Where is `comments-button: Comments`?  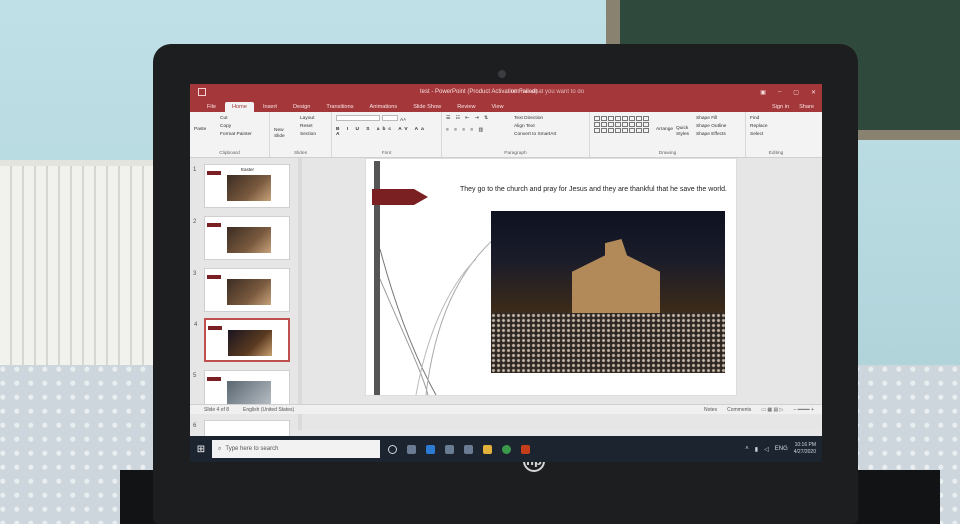 comments-button: Comments is located at coordinates (739, 410).